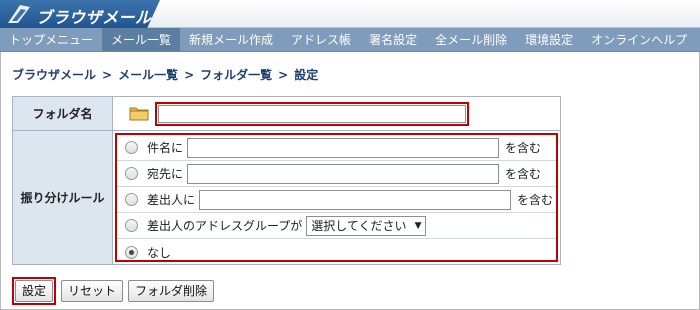 The image size is (700, 310). What do you see at coordinates (171, 200) in the screenshot?
I see `from-label: 差出人に` at bounding box center [171, 200].